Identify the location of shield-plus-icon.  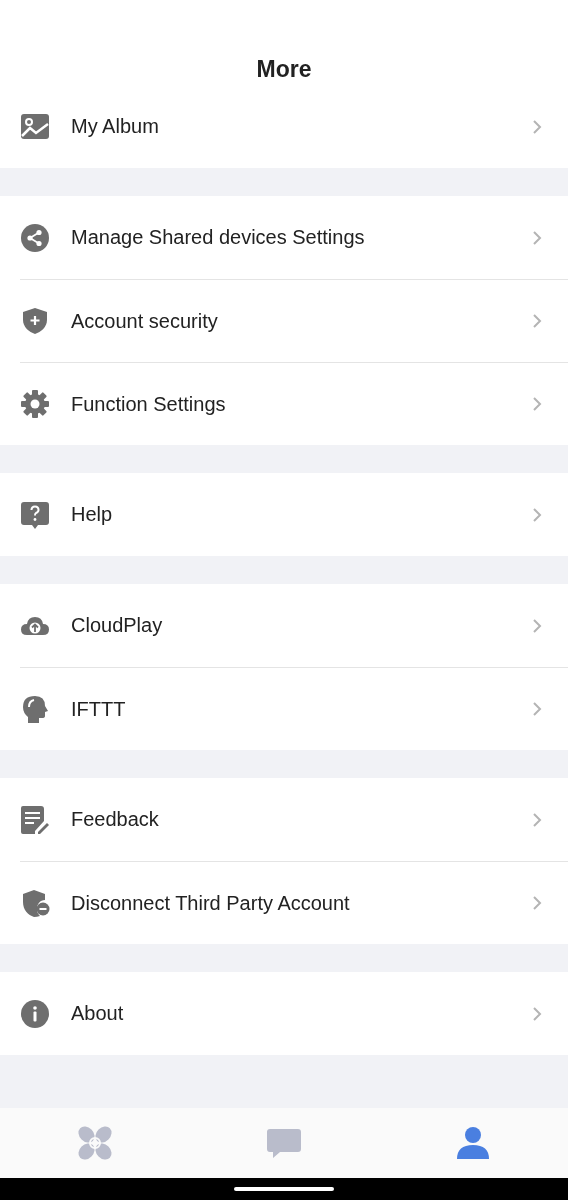
(35, 321).